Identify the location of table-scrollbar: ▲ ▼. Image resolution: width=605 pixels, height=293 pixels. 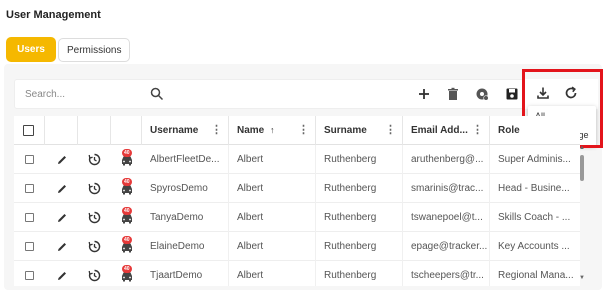
(582, 214).